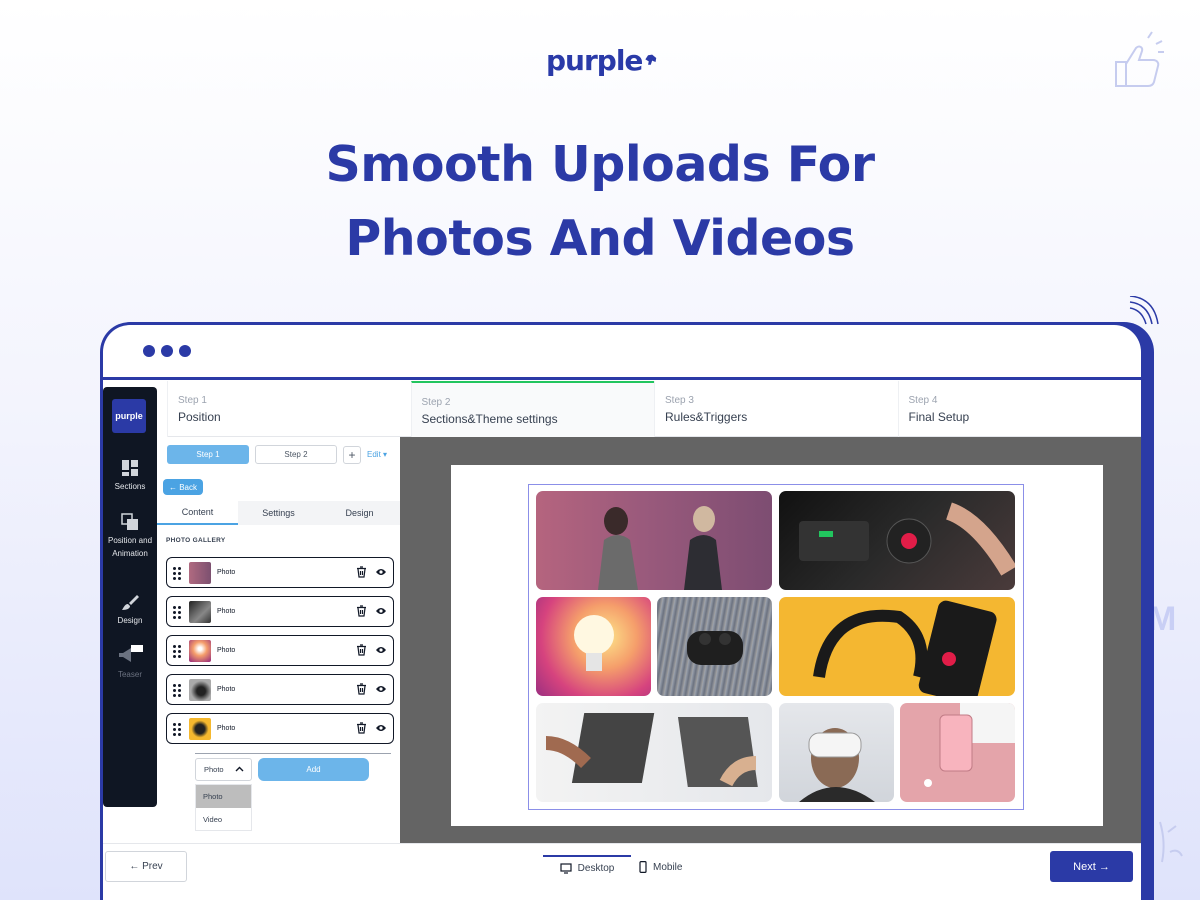  What do you see at coordinates (149, 351) in the screenshot?
I see `window-dot` at bounding box center [149, 351].